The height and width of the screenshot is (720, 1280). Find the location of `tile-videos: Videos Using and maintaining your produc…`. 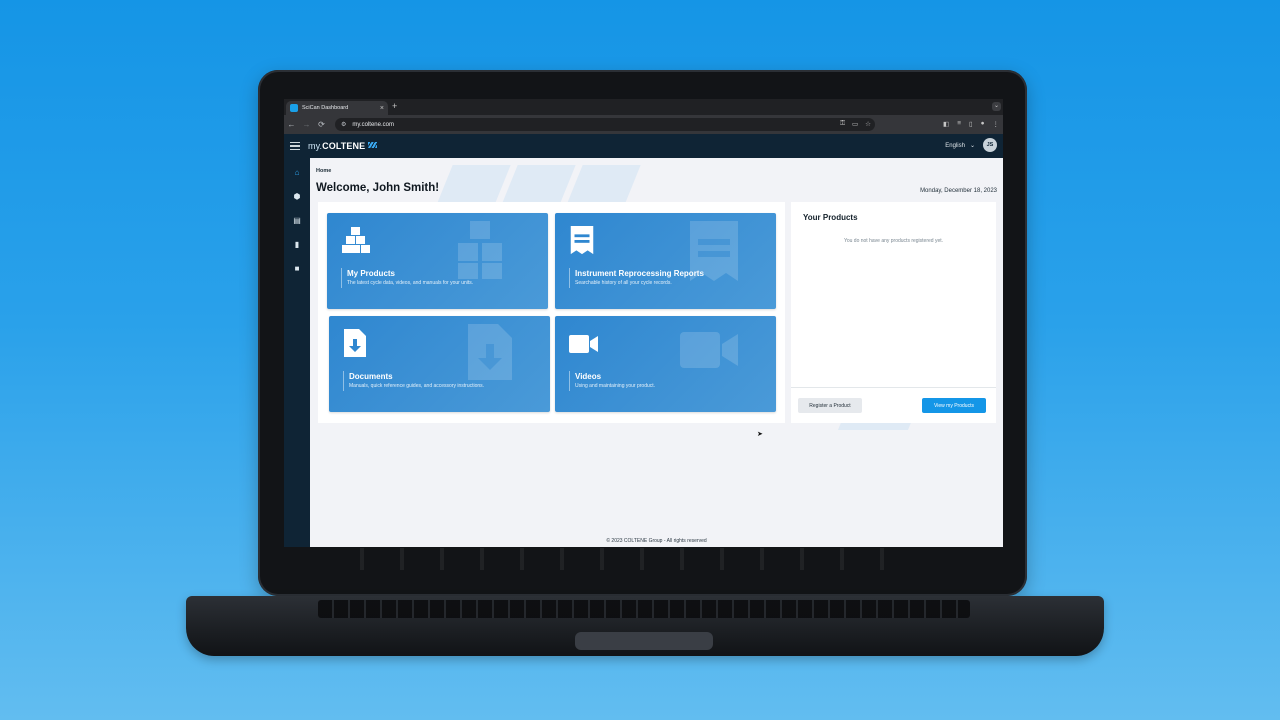

tile-videos: Videos Using and maintaining your produc… is located at coordinates (665, 364).